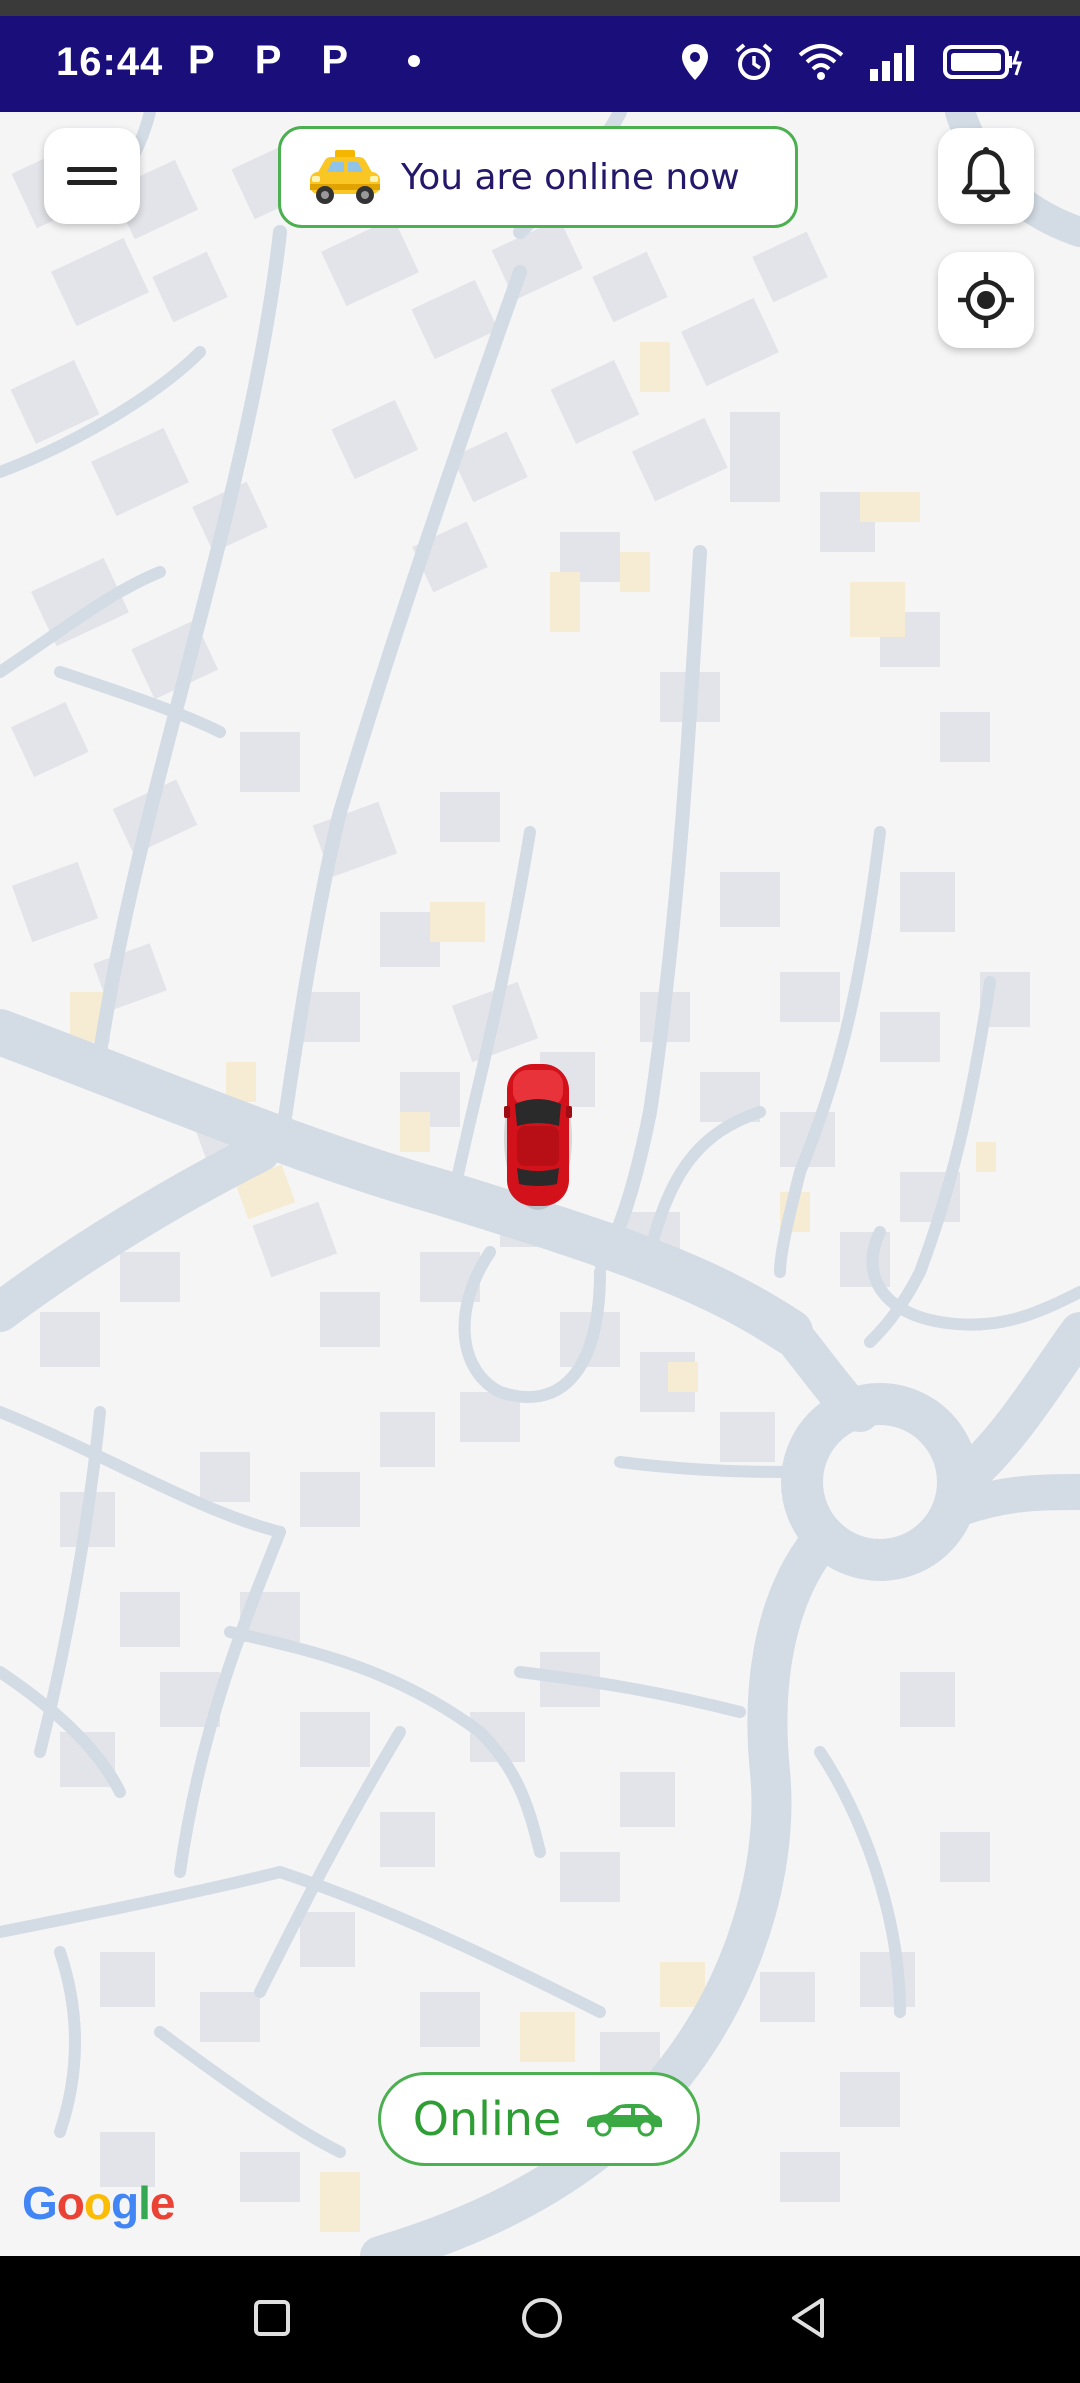 Image resolution: width=1080 pixels, height=2383 pixels. I want to click on recent-apps-icon, so click(272, 2318).